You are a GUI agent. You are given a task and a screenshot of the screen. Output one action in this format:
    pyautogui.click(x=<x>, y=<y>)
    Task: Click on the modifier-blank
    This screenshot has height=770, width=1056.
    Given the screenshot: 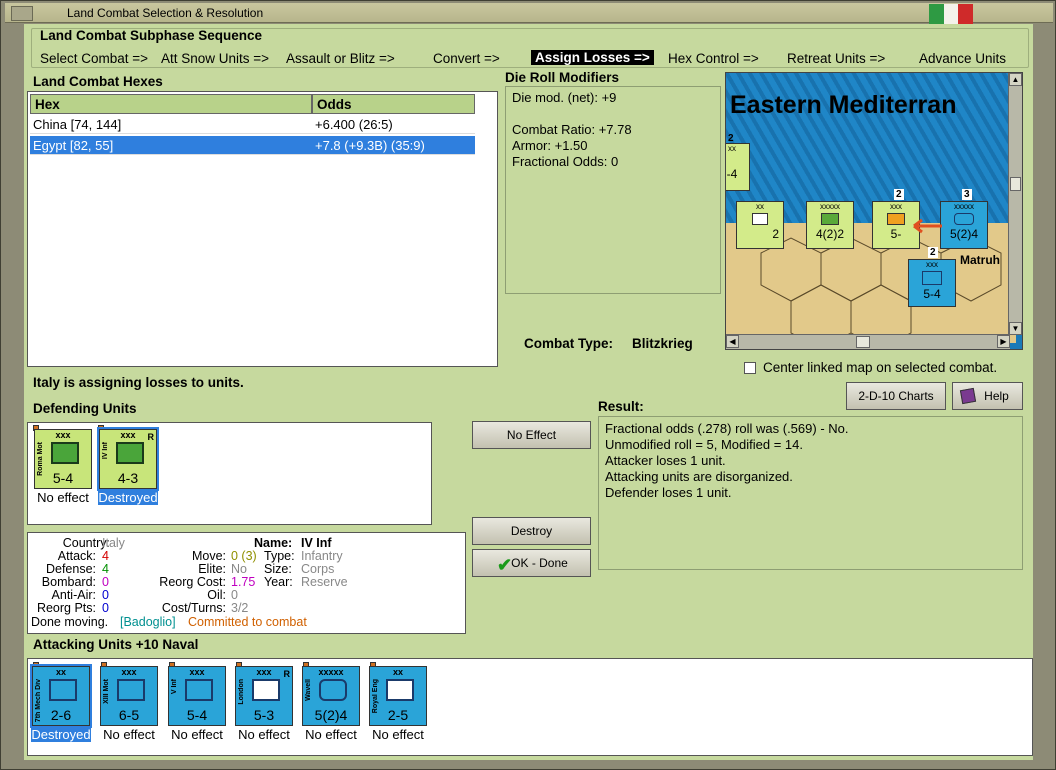 What is the action you would take?
    pyautogui.click(x=613, y=114)
    